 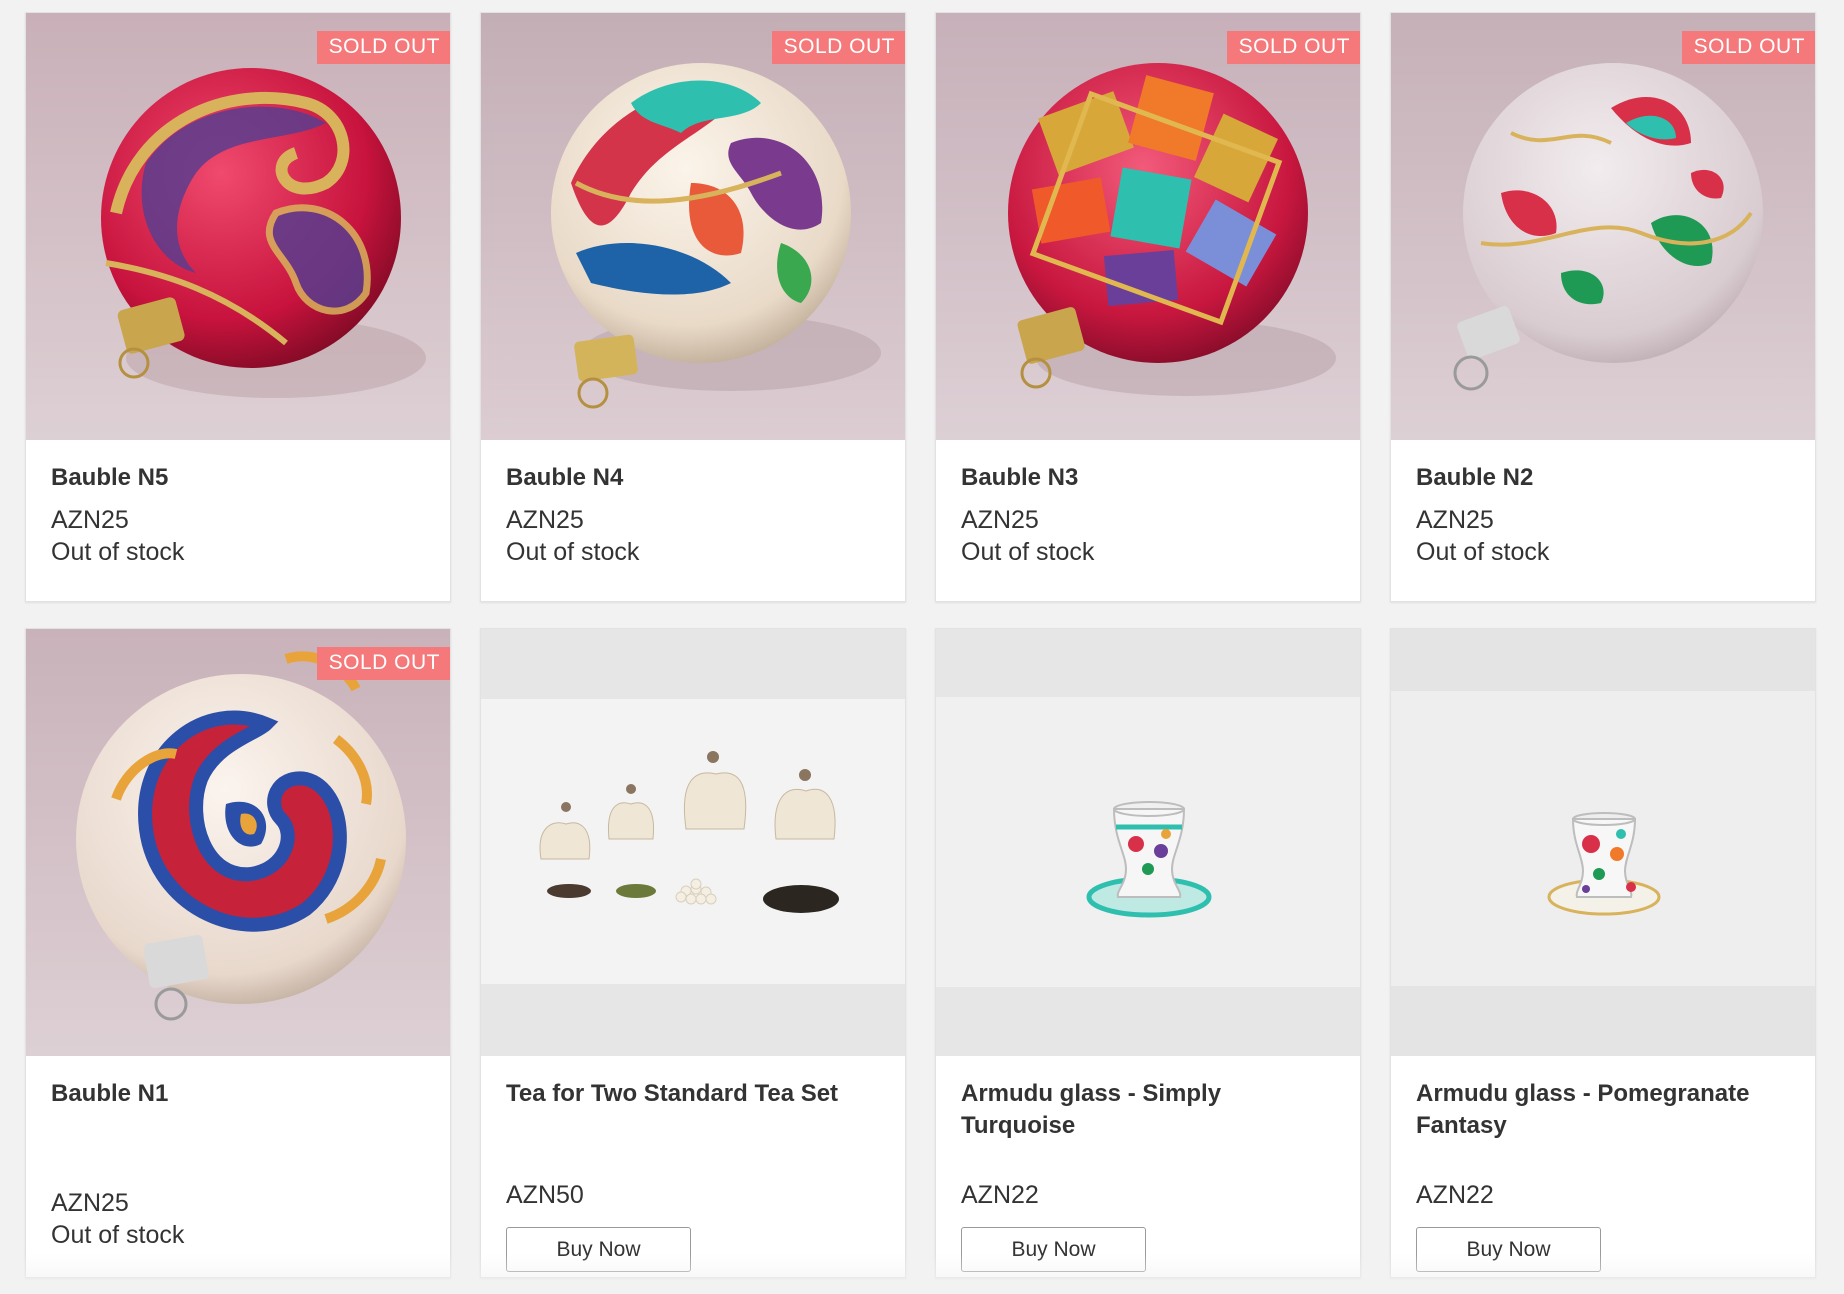 What do you see at coordinates (545, 1195) in the screenshot?
I see `product-price: AZN50` at bounding box center [545, 1195].